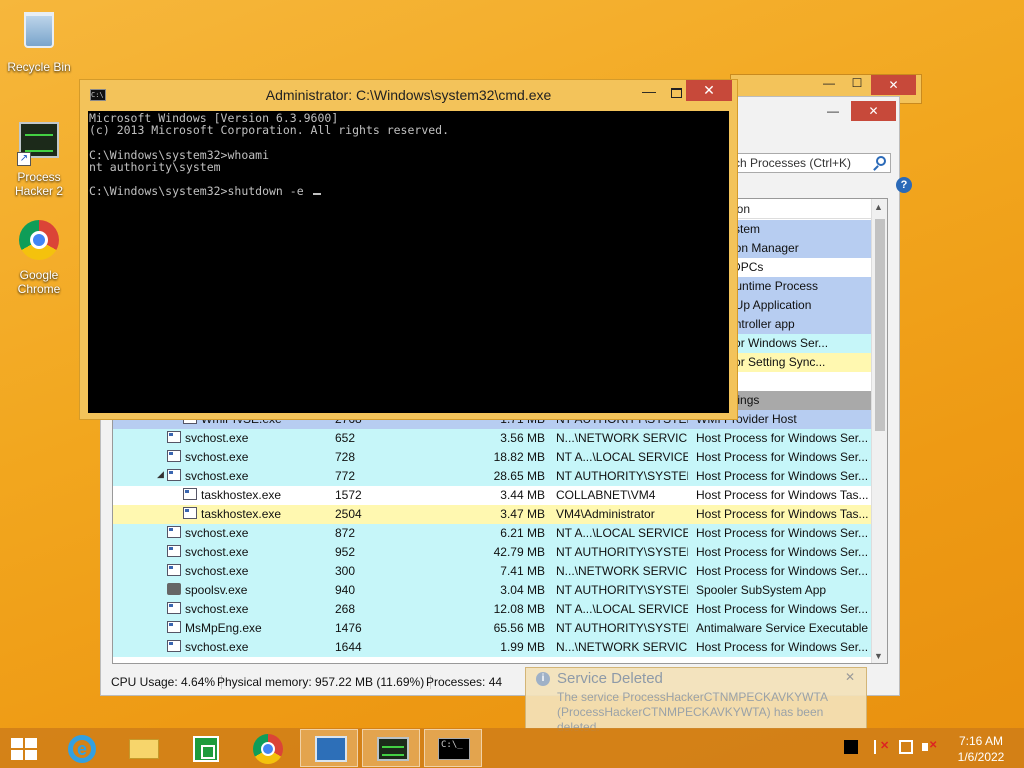 The height and width of the screenshot is (768, 1024). Describe the element at coordinates (39, 257) in the screenshot. I see `desktop-icon-google-chrome: Google Chrome` at that location.